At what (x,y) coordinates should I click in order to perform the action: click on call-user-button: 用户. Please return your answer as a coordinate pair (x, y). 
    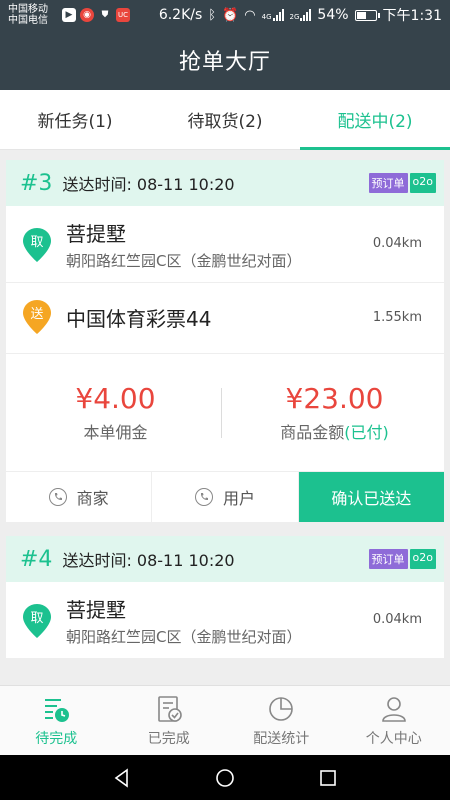
    Looking at the image, I should click on (225, 497).